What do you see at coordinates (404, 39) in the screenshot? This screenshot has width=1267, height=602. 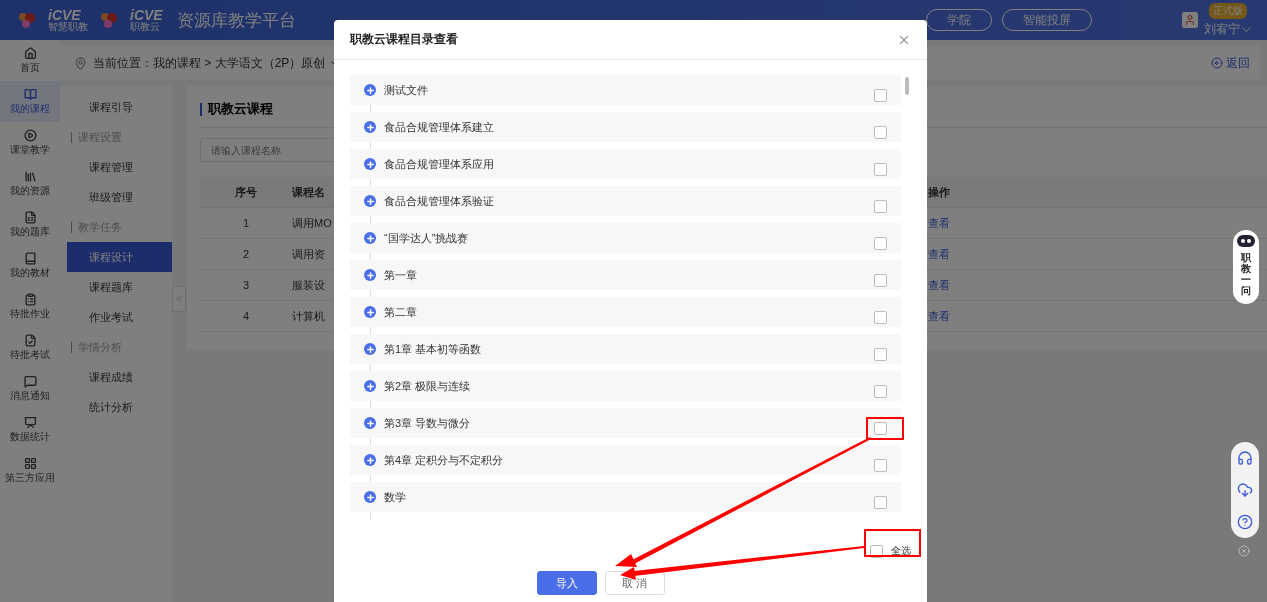 I see `dialog-title: 职教云课程目录查看` at bounding box center [404, 39].